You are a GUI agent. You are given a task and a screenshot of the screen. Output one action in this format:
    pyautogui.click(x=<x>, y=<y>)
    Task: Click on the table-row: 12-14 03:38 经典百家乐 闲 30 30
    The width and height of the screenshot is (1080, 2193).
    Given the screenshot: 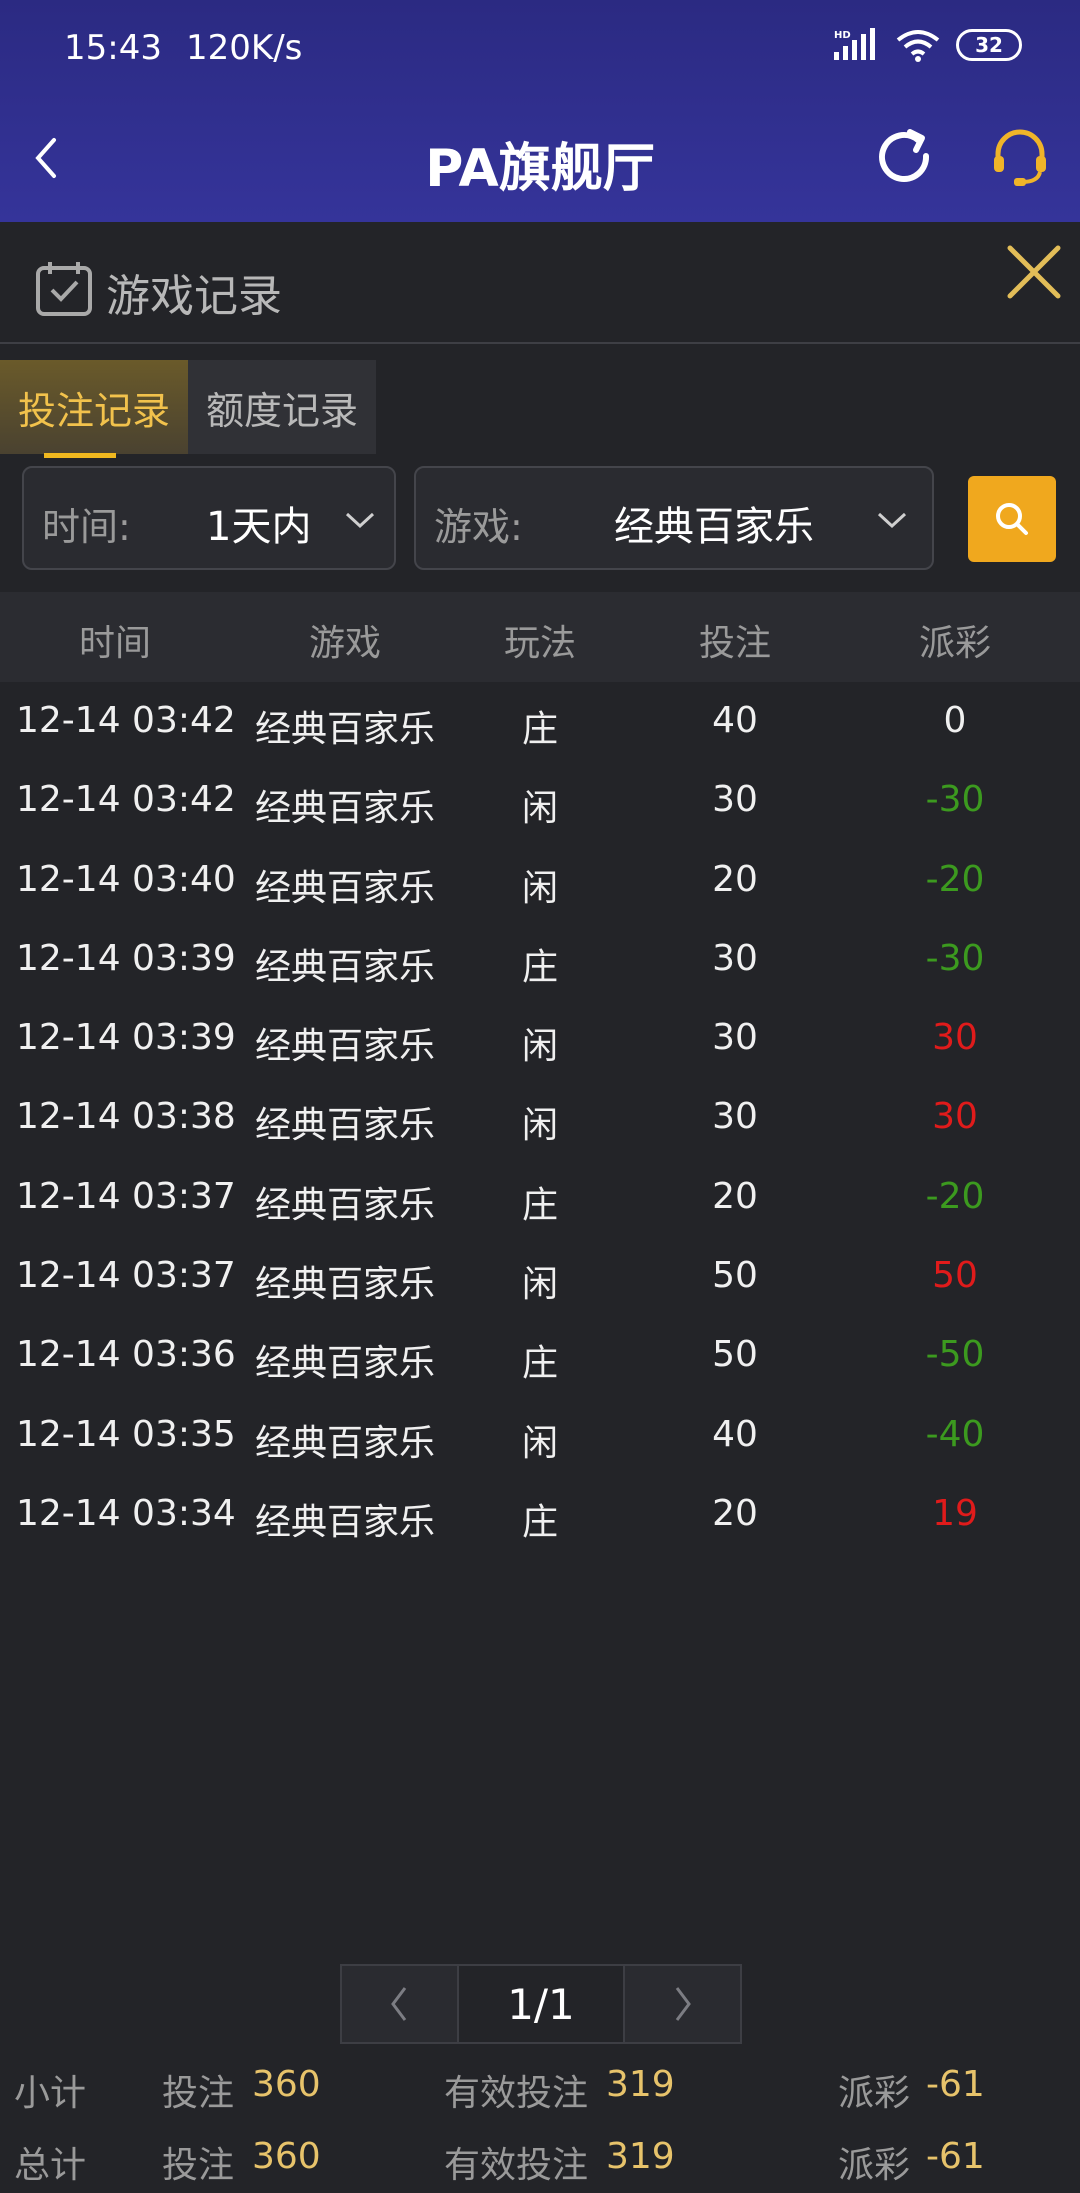 What is the action you would take?
    pyautogui.click(x=540, y=1117)
    